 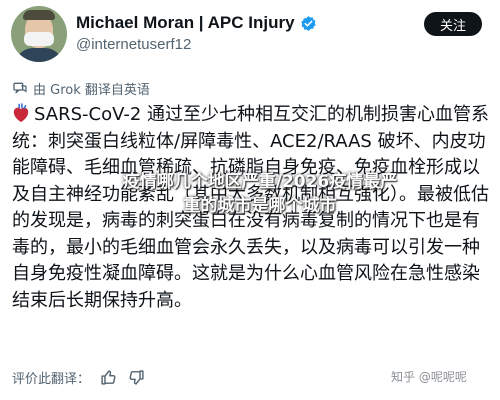 I want to click on translate-icon, so click(x=20, y=88).